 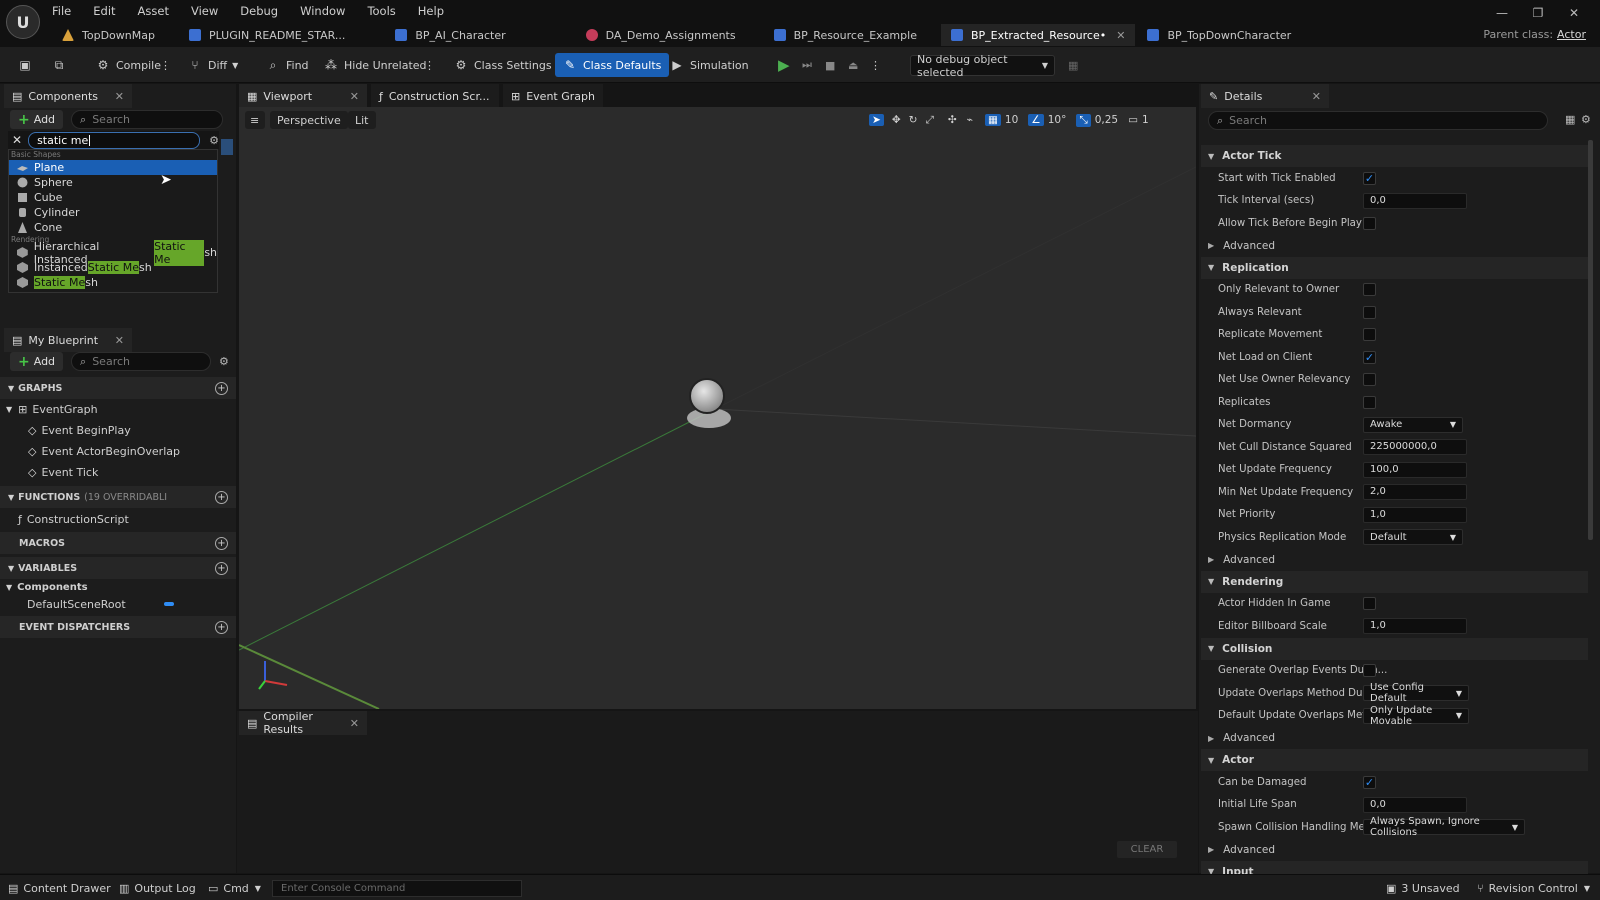 What do you see at coordinates (118, 627) in the screenshot?
I see `section-event-dispatchers: EVENT DISPATCHERS +` at bounding box center [118, 627].